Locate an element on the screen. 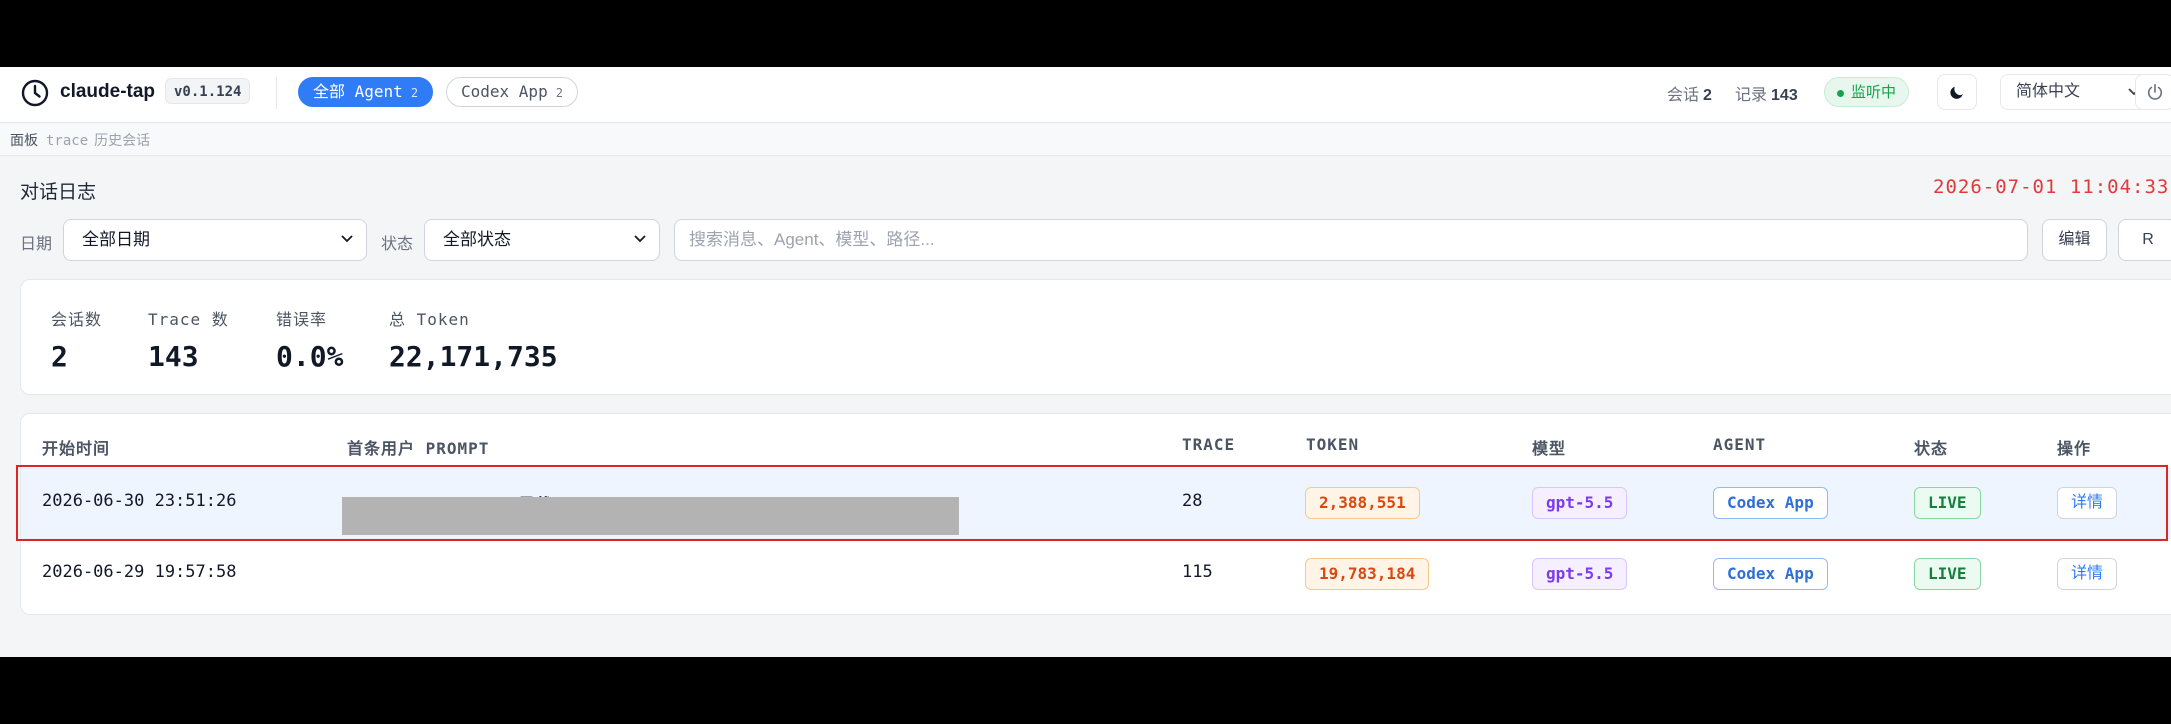  breadcrumb-history: 历史会话 is located at coordinates (122, 140).